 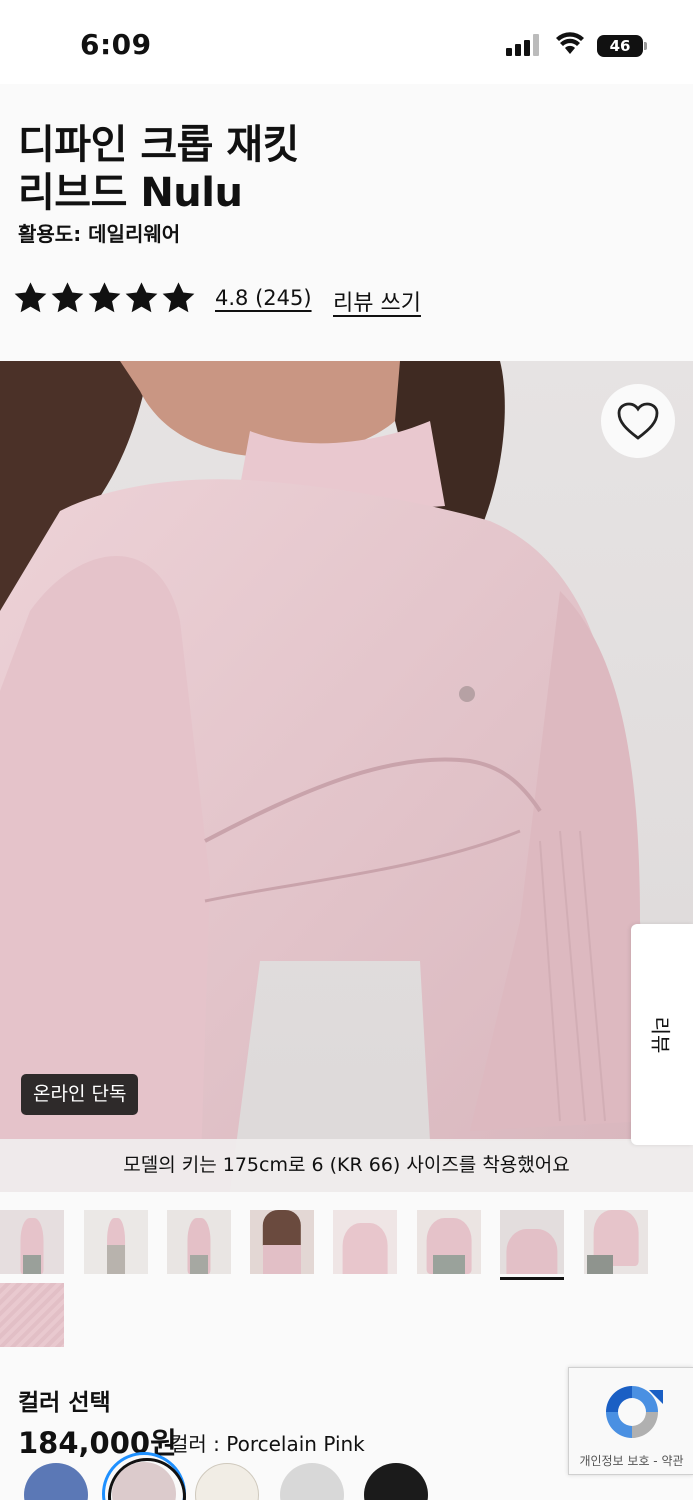 What do you see at coordinates (158, 169) in the screenshot?
I see `product-title: 디파인 크롭 재킷 리브드 Nulu` at bounding box center [158, 169].